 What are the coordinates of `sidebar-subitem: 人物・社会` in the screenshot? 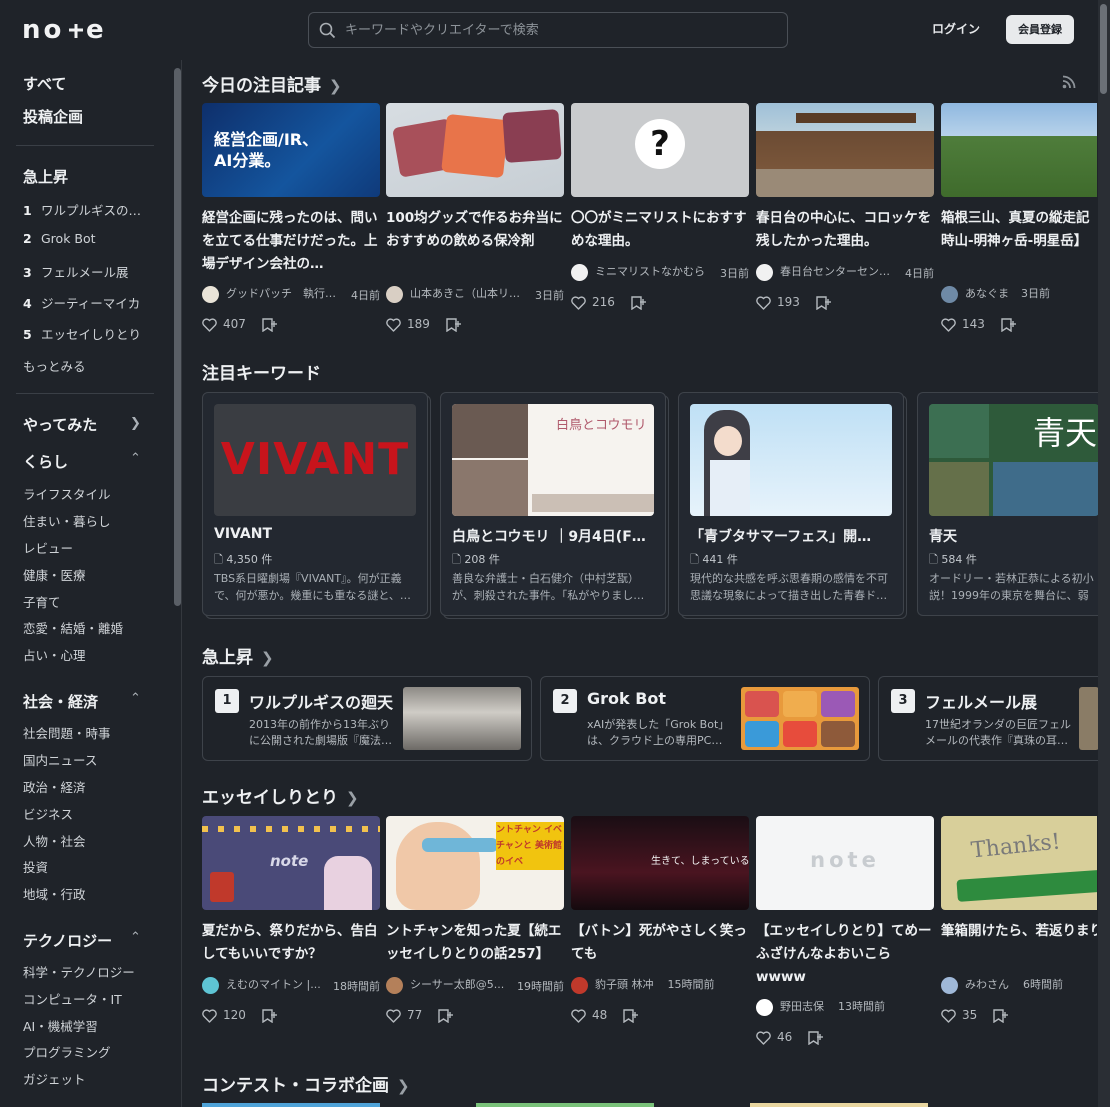 It's located at (54, 840).